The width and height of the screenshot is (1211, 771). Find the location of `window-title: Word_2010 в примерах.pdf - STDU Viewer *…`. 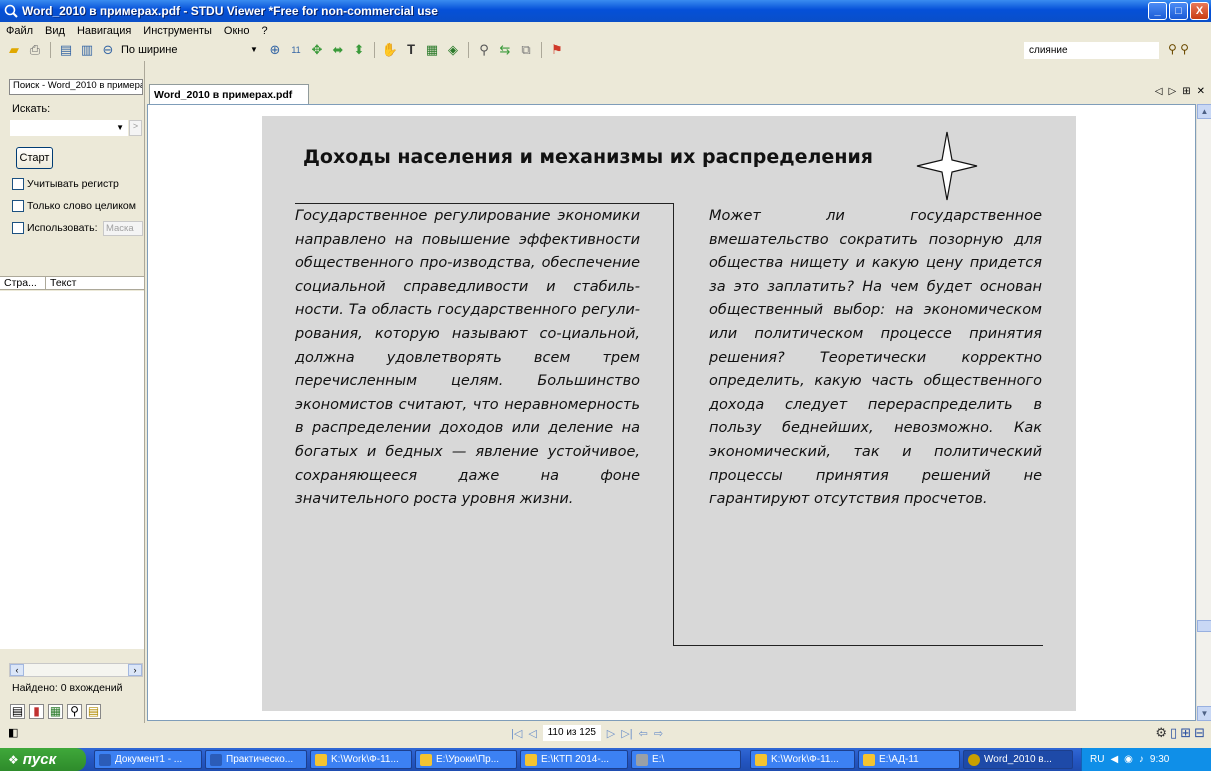

window-title: Word_2010 в примерах.pdf - STDU Viewer *… is located at coordinates (230, 11).